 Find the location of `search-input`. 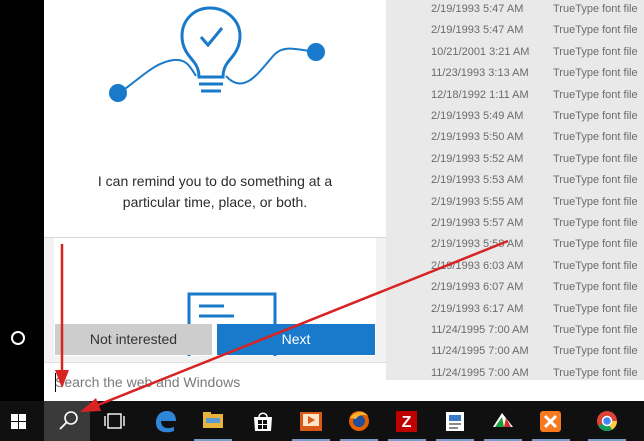

search-input is located at coordinates (215, 382).